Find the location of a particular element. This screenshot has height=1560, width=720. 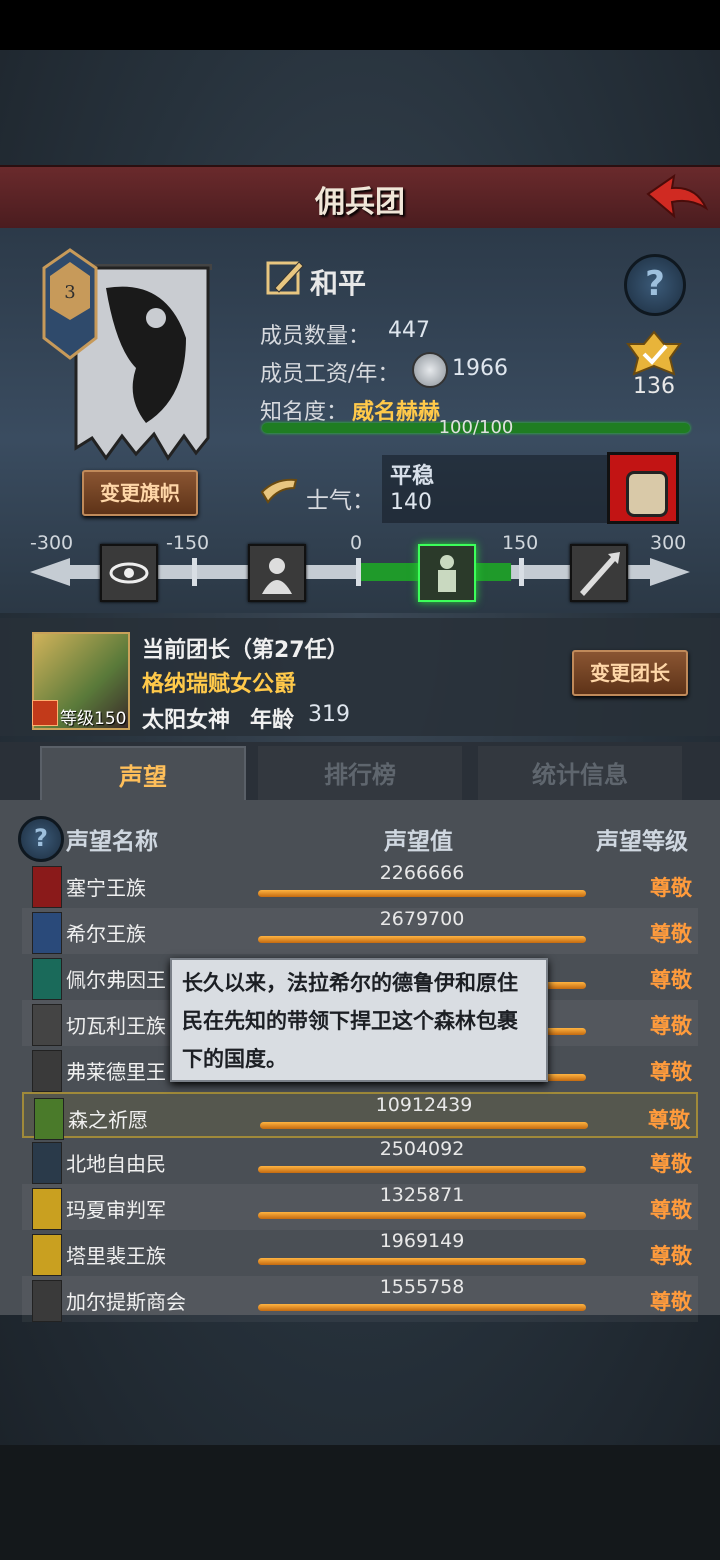

faction-name: 佩尔弗因王 is located at coordinates (116, 980).